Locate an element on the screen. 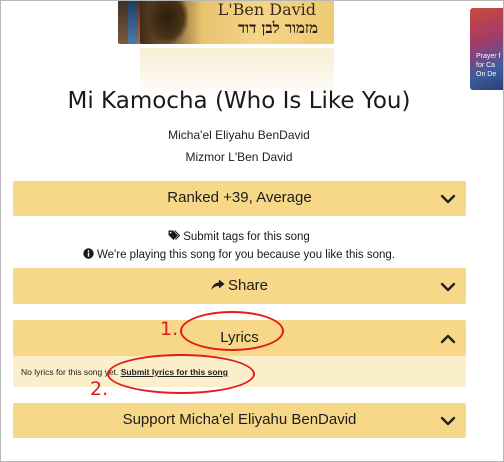 The image size is (504, 462). side-cover-text-line: for Ca is located at coordinates (486, 65).